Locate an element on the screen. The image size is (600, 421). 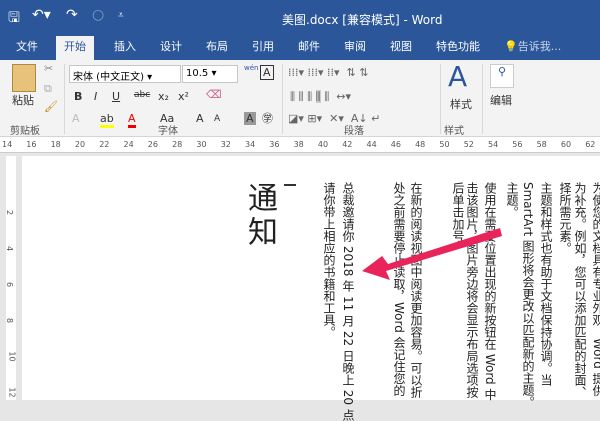
vruler-tick-label: 12 is located at coordinates (12, 392).